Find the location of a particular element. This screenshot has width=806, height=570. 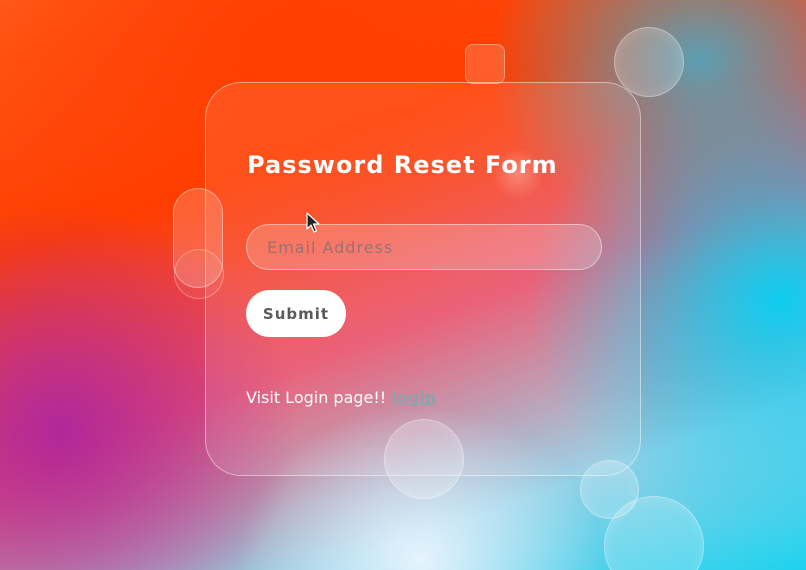

decorative-glow is located at coordinates (518, 174).